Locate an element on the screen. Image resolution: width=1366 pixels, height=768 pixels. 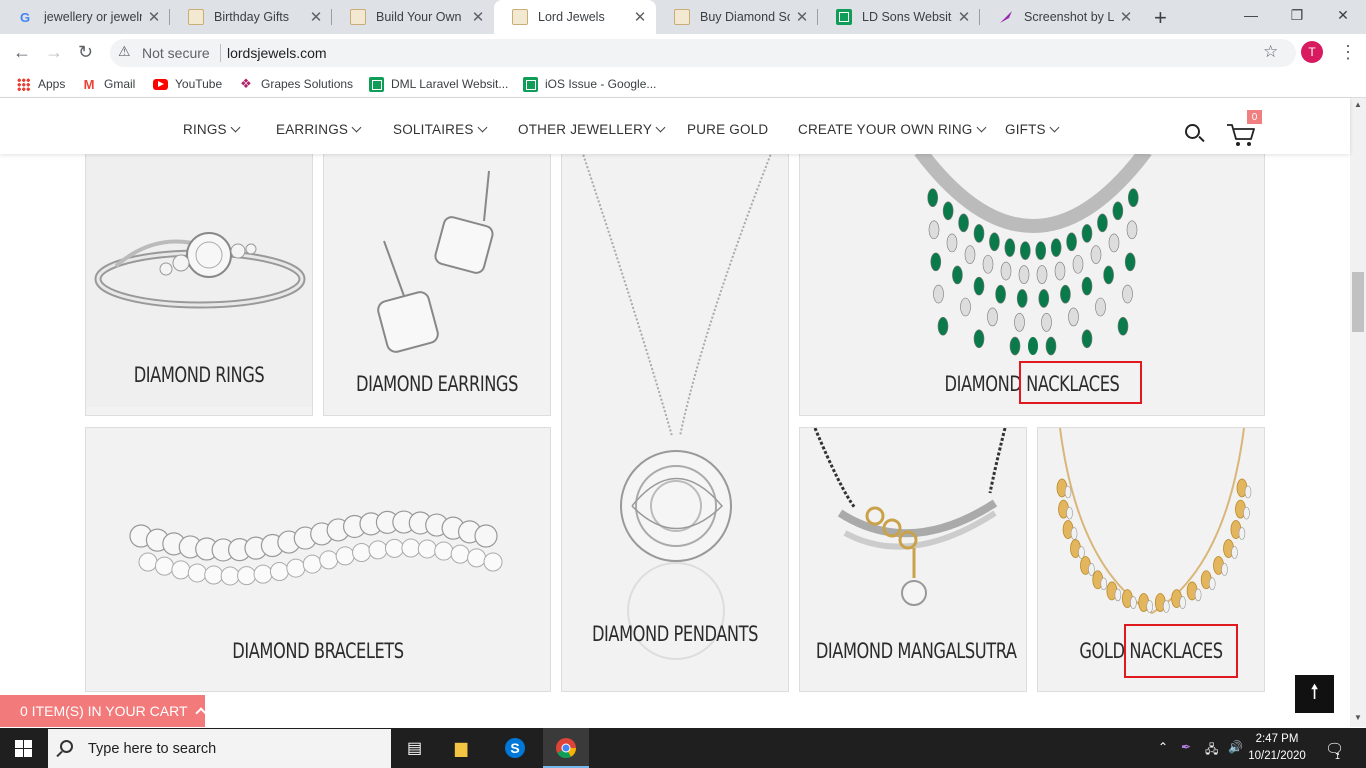
skype-icon: S is located at coordinates (515, 748).